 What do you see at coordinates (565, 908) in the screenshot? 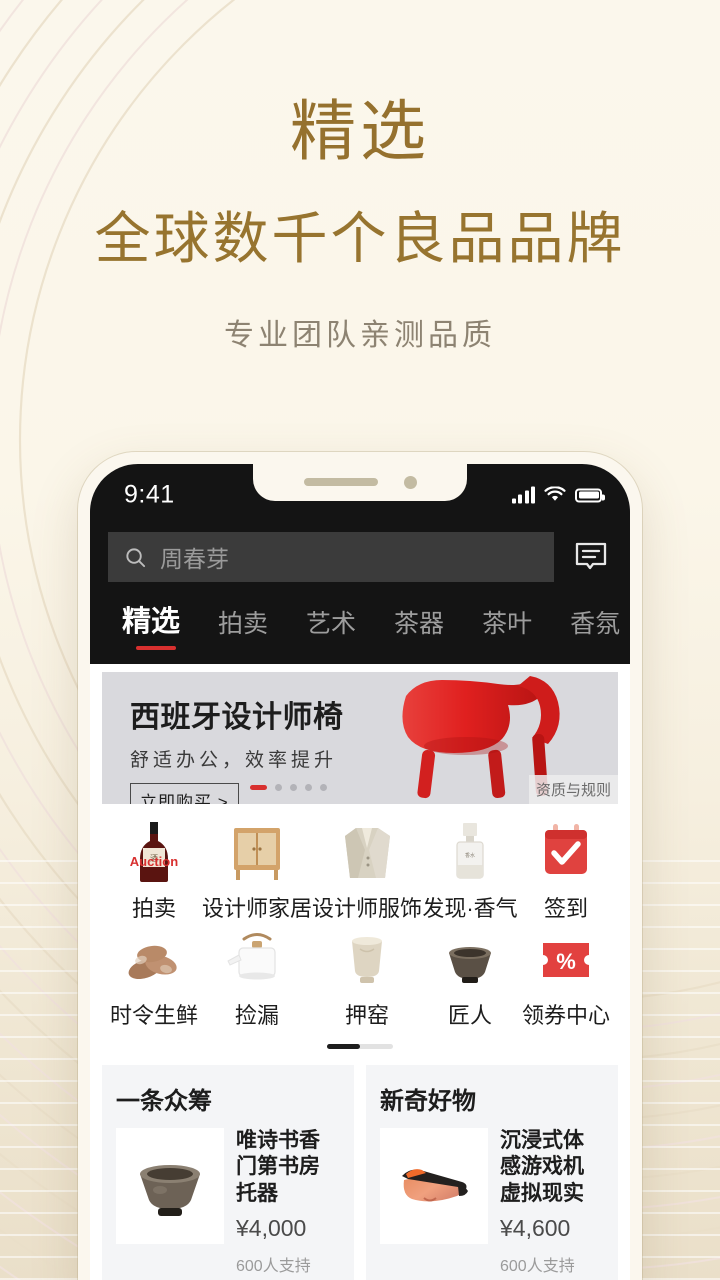
I see `grid-label: 签到` at bounding box center [565, 908].